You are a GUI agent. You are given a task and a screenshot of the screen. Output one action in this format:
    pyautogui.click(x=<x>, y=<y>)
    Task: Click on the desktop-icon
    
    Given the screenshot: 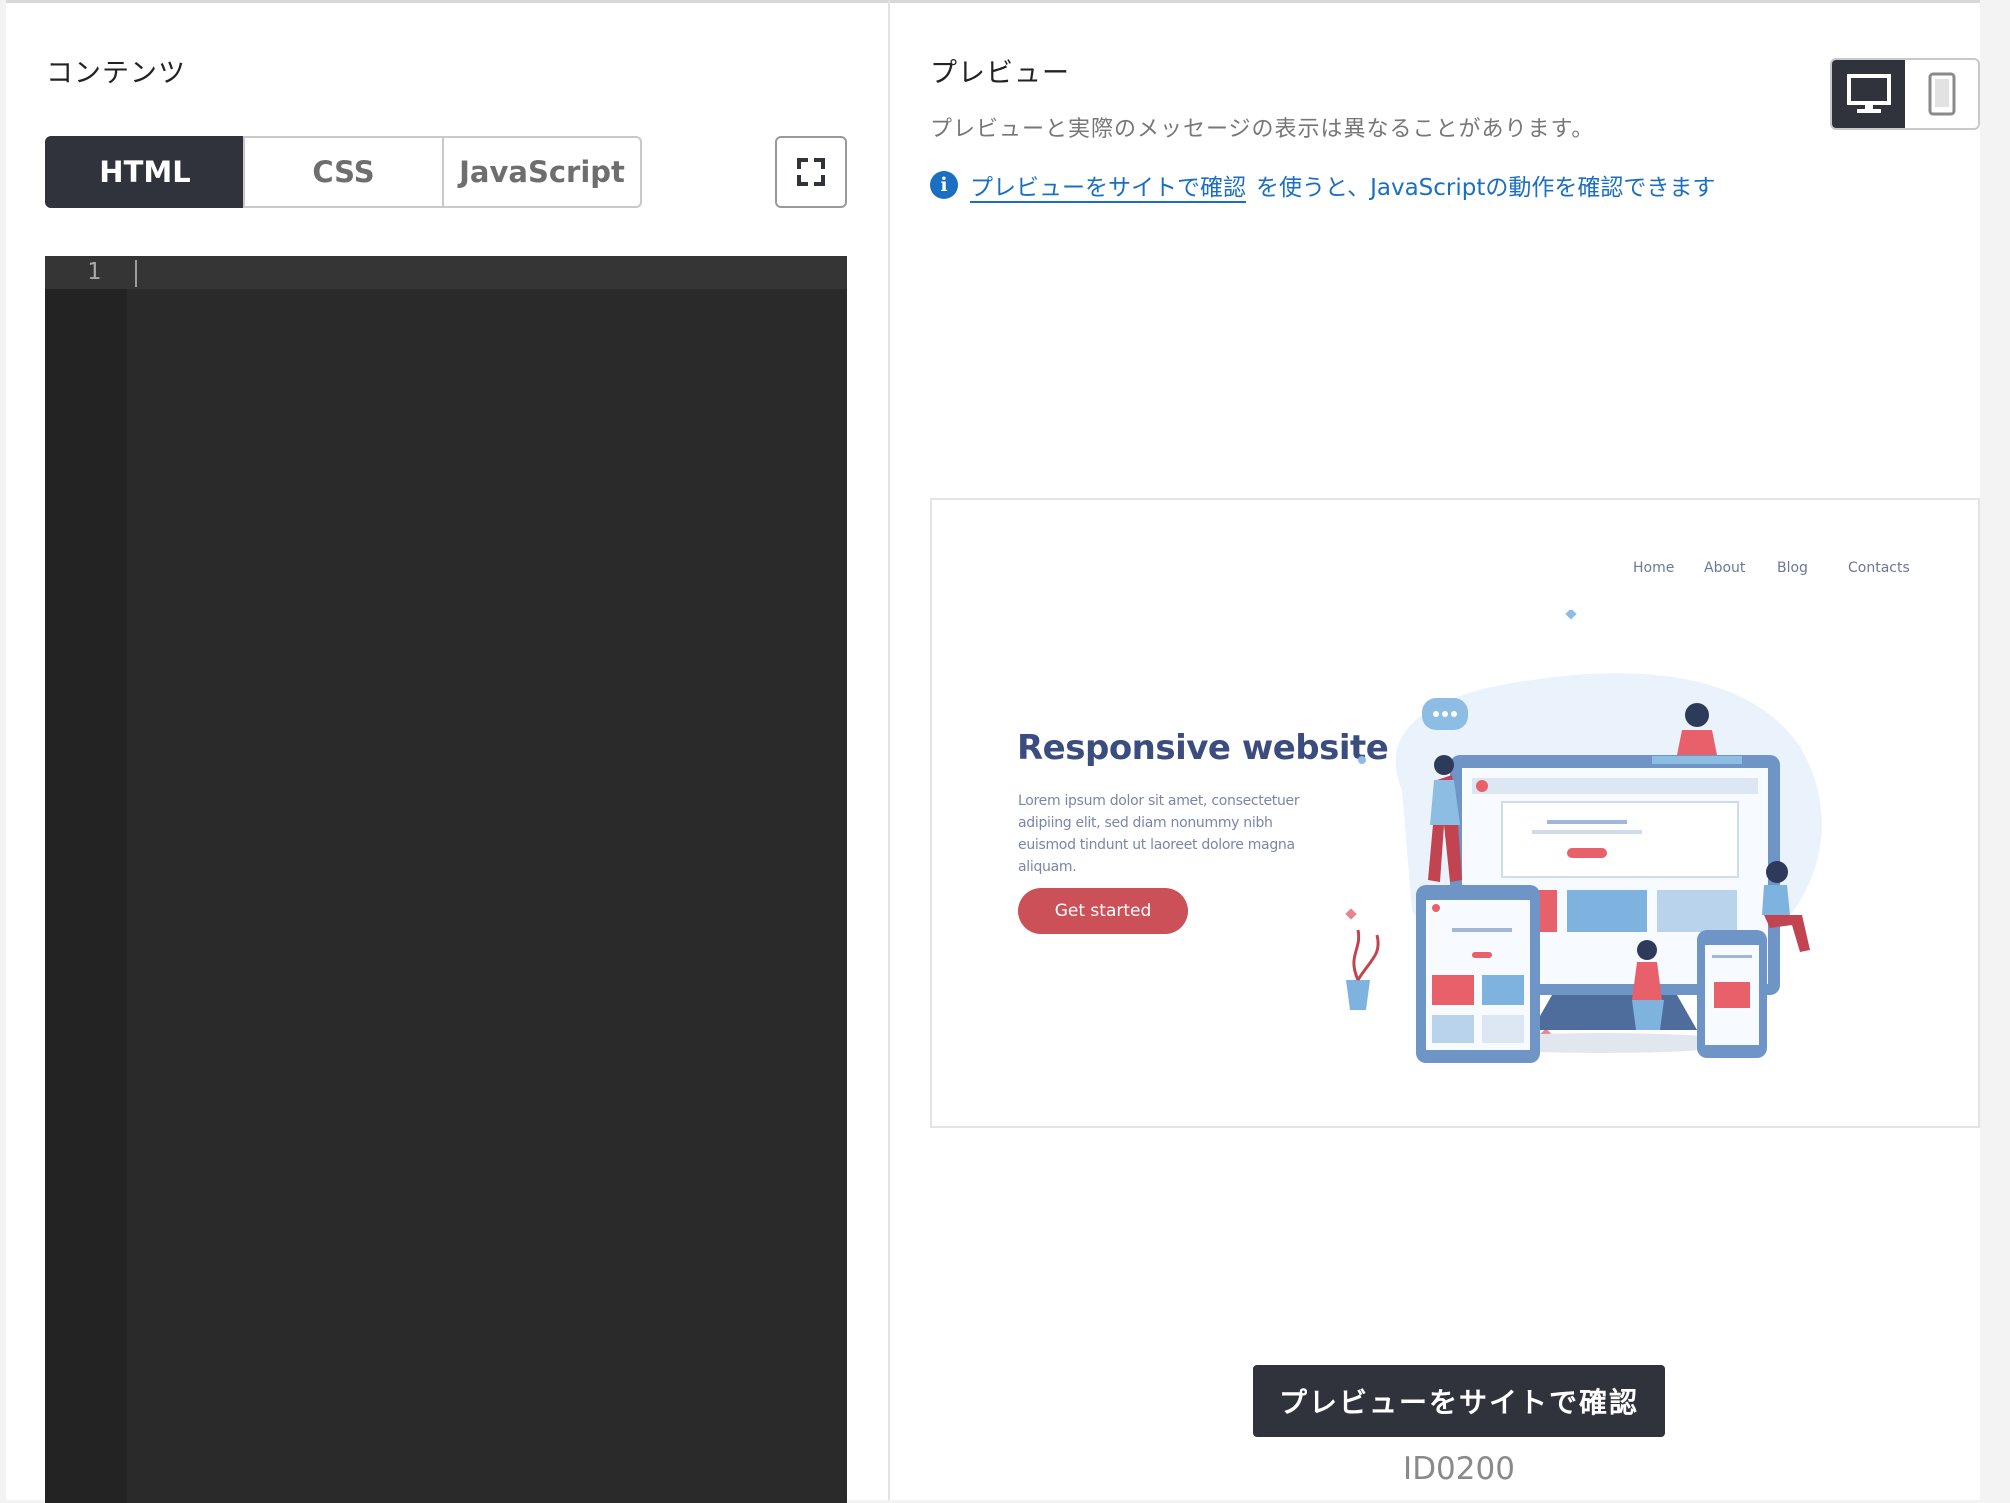 What is the action you would take?
    pyautogui.click(x=1868, y=93)
    